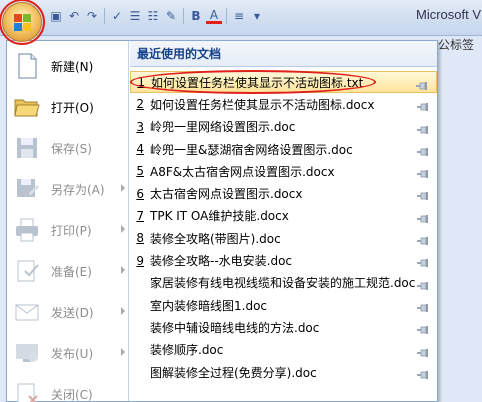 This screenshot has width=482, height=402. What do you see at coordinates (72, 66) in the screenshot?
I see `menu-command-label: 新建(N)` at bounding box center [72, 66].